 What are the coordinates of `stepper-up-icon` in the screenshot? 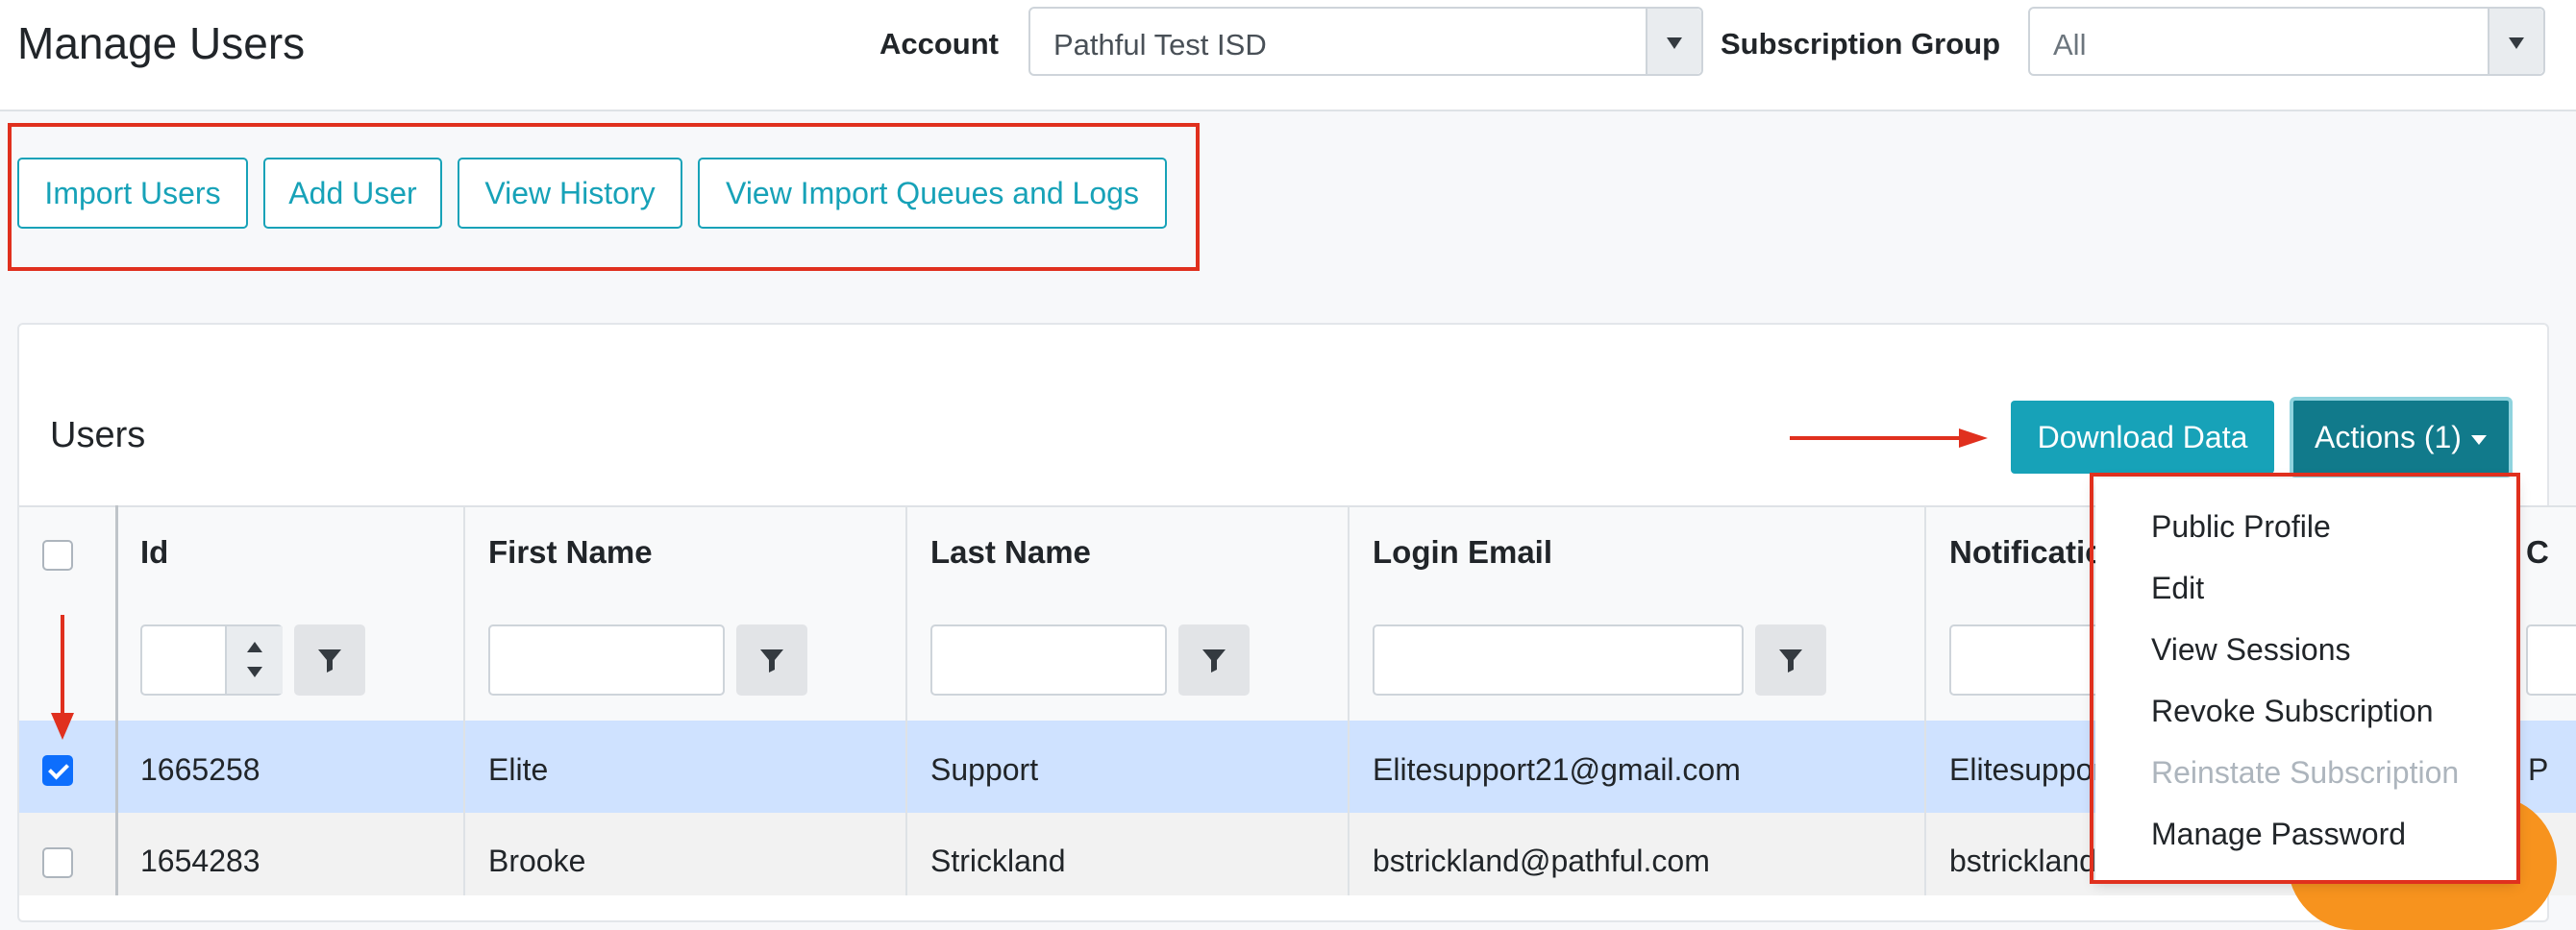 It's located at (255, 647).